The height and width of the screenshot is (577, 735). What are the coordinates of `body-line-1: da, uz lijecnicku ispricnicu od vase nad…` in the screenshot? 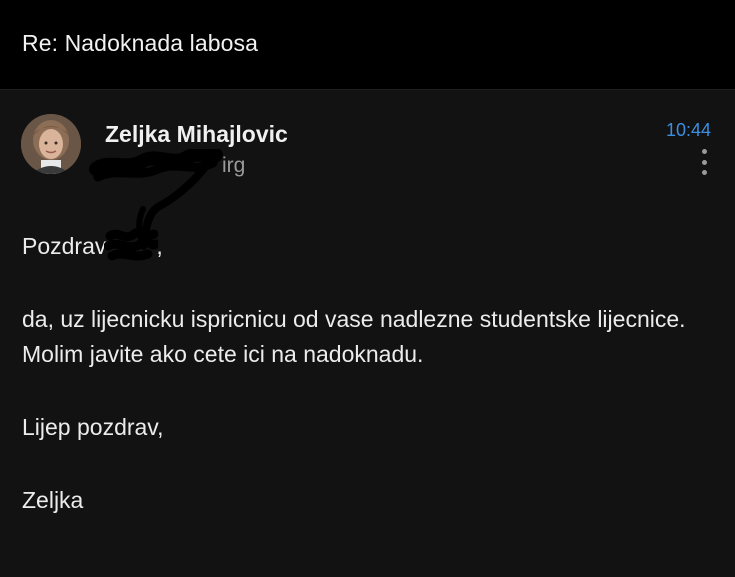 It's located at (354, 319).